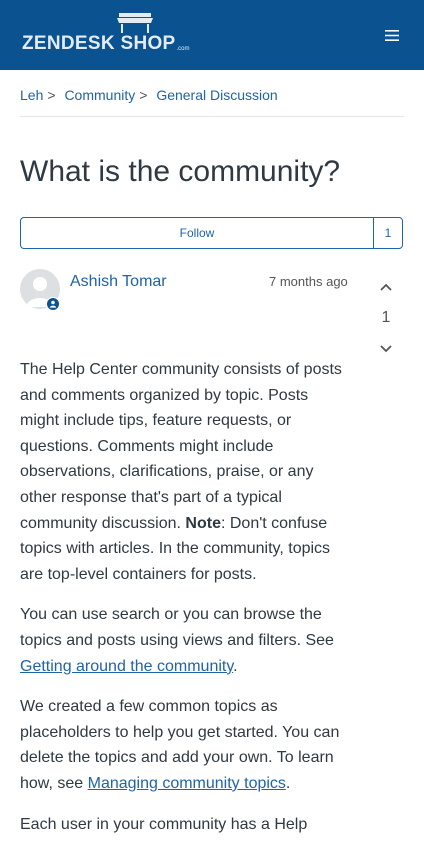  I want to click on logo: ZENDESK SHOP .com, so click(106, 34).